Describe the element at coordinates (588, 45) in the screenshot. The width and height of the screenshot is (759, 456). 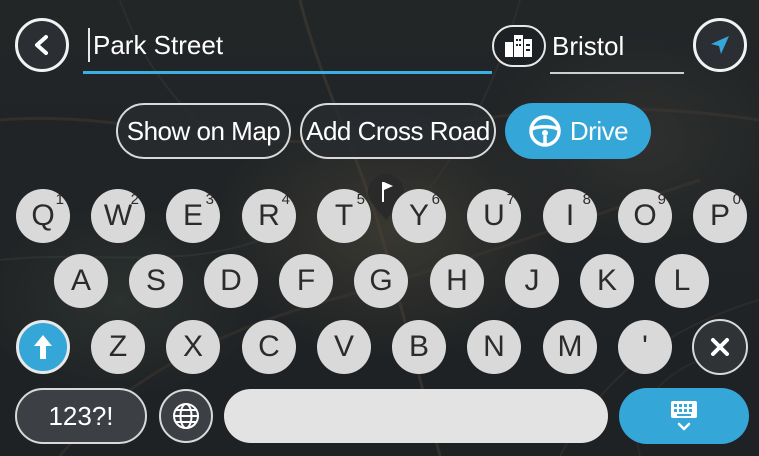
I see `city-input-value: Bristol` at that location.